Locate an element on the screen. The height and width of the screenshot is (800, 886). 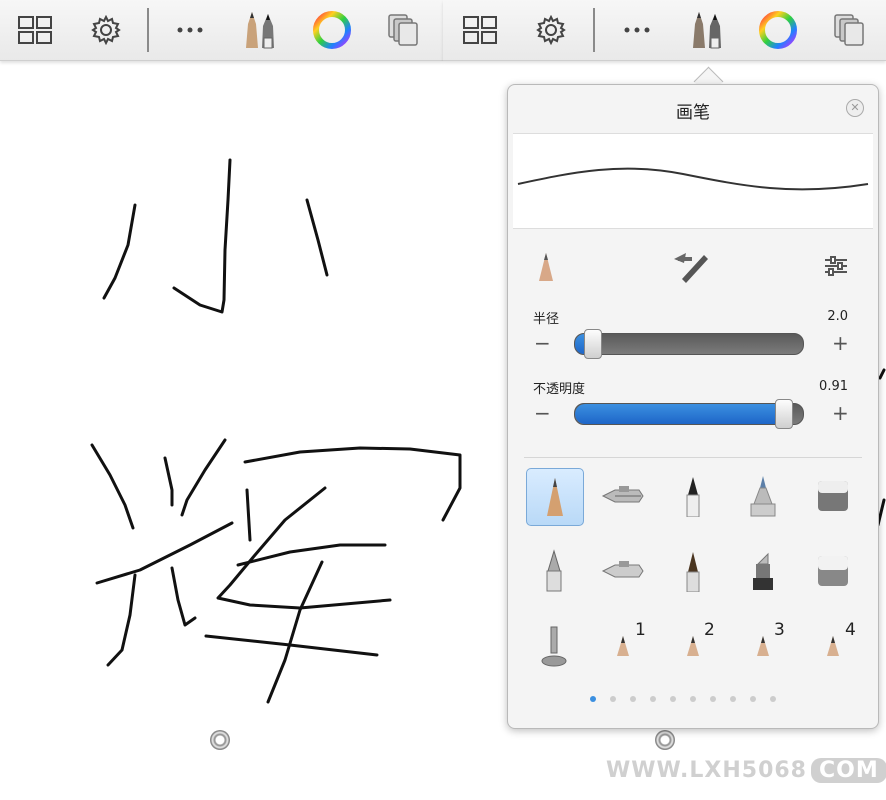
radius-minus-button: − is located at coordinates (542, 343).